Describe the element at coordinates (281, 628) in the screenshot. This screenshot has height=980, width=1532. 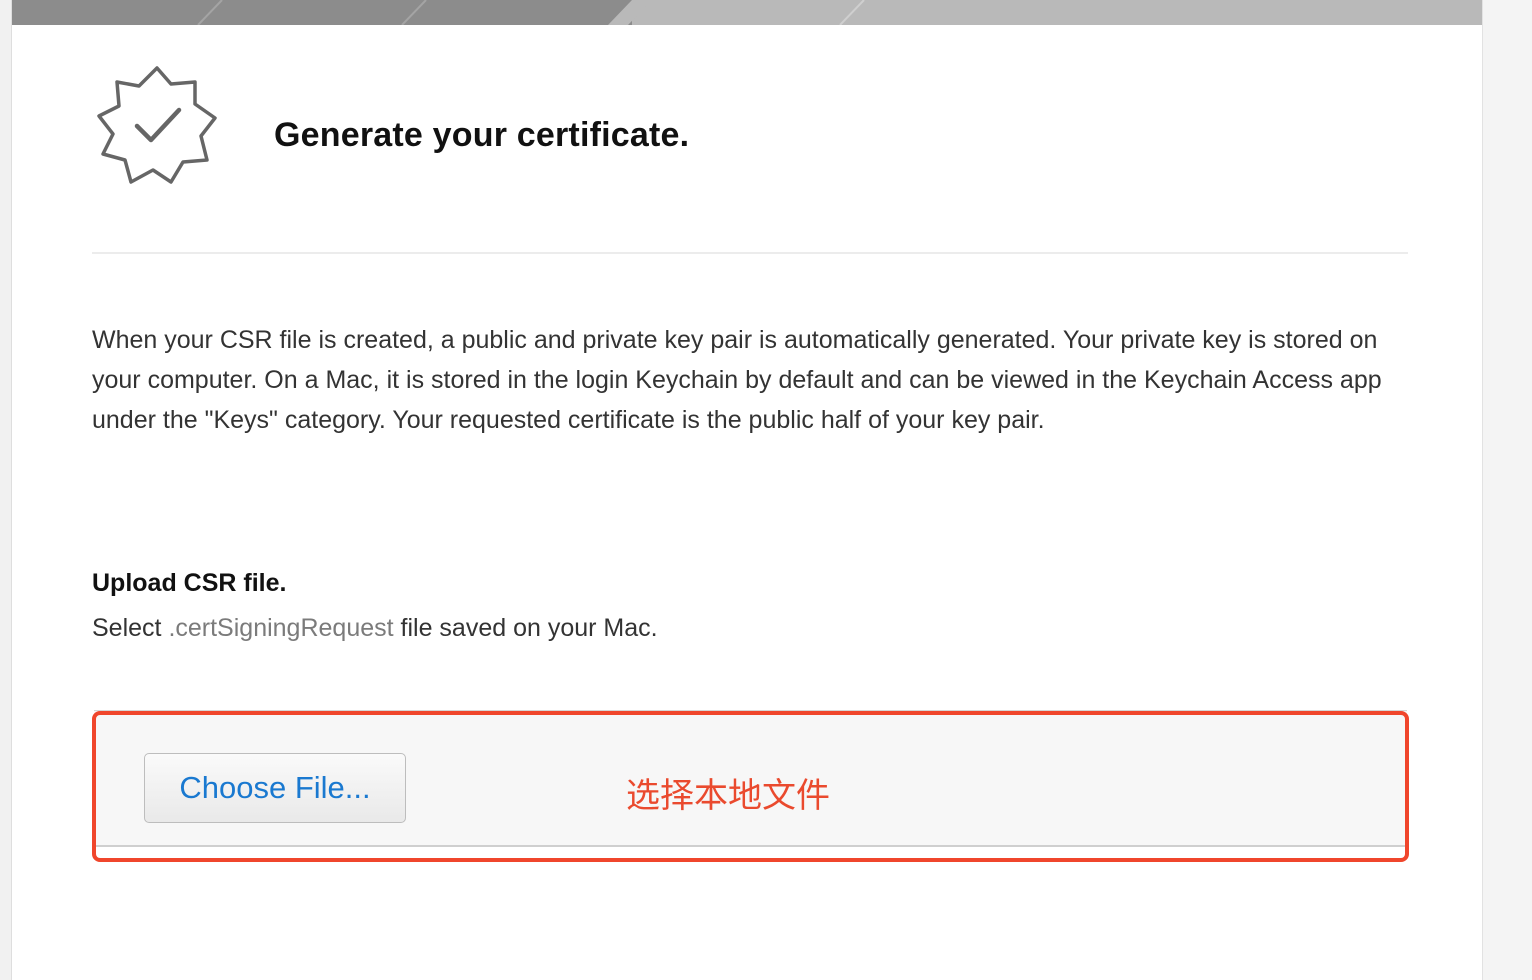
I see `file-extension: .certSigningRequest` at that location.